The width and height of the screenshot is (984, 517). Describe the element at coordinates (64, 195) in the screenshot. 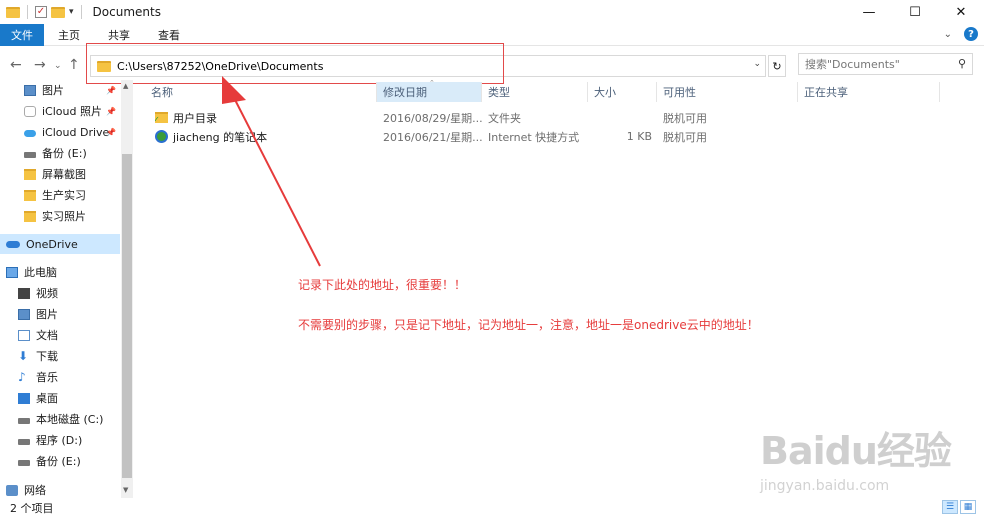

I see `sidebar-item-label: 生产实习` at that location.